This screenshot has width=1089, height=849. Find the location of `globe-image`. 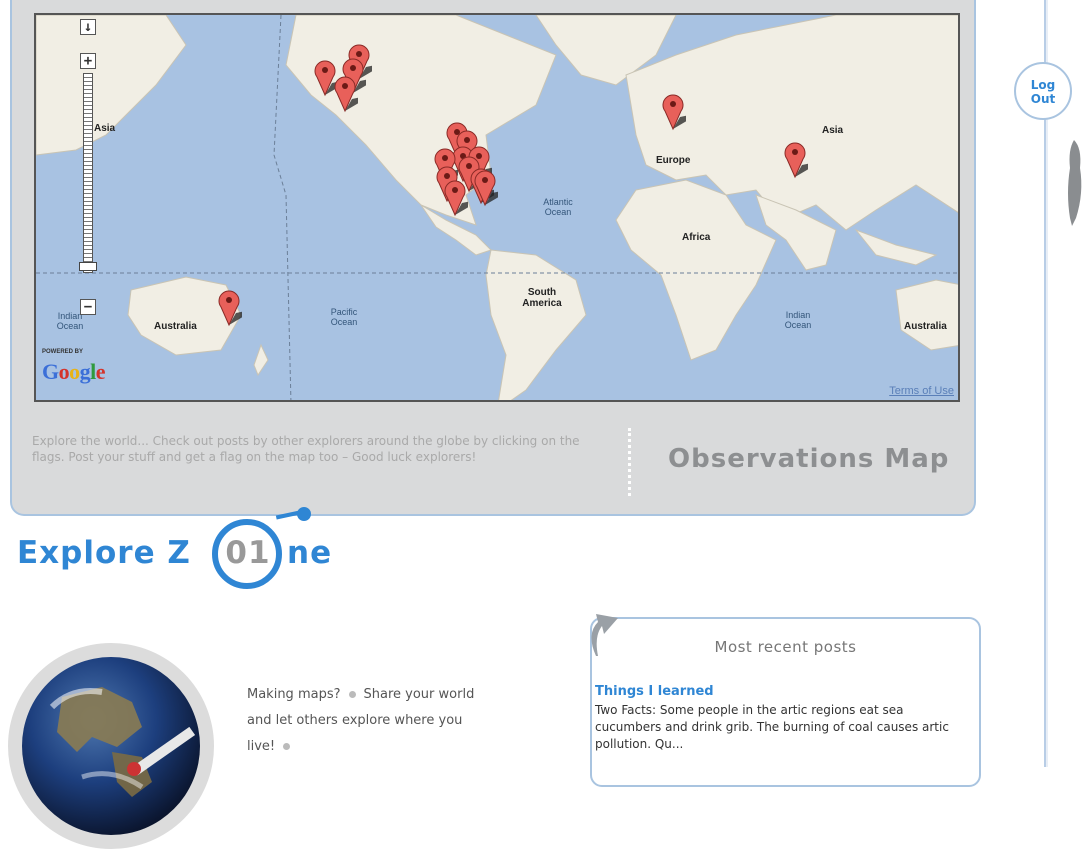

globe-image is located at coordinates (111, 746).